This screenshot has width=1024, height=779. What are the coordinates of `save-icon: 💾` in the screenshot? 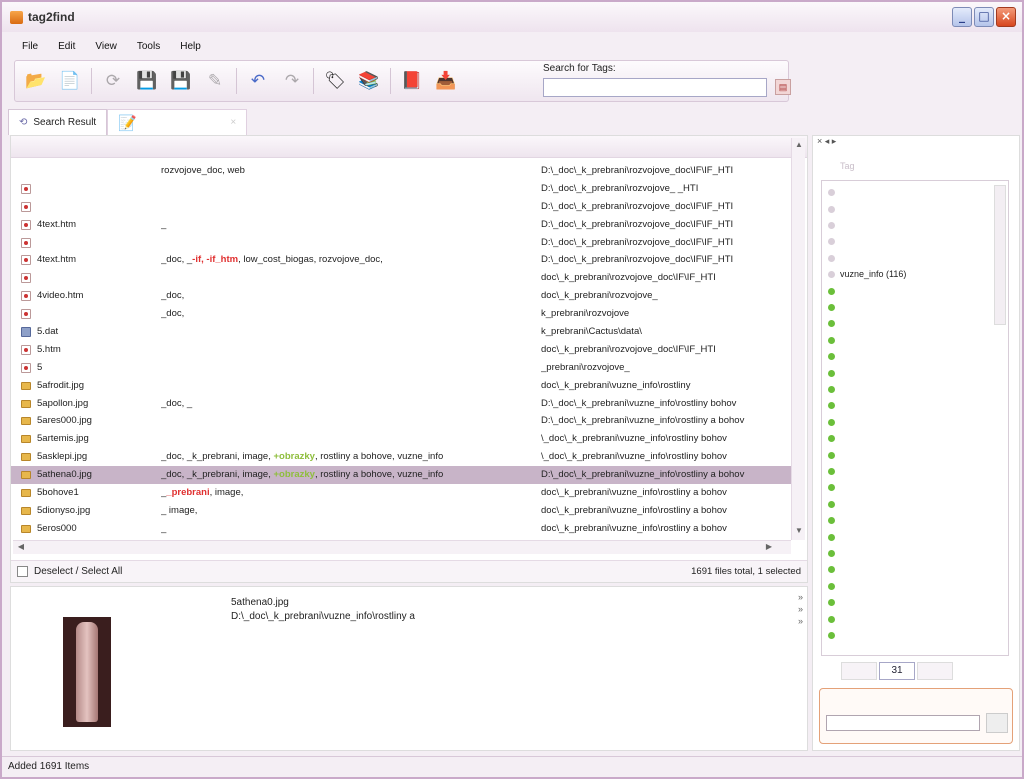 It's located at (147, 81).